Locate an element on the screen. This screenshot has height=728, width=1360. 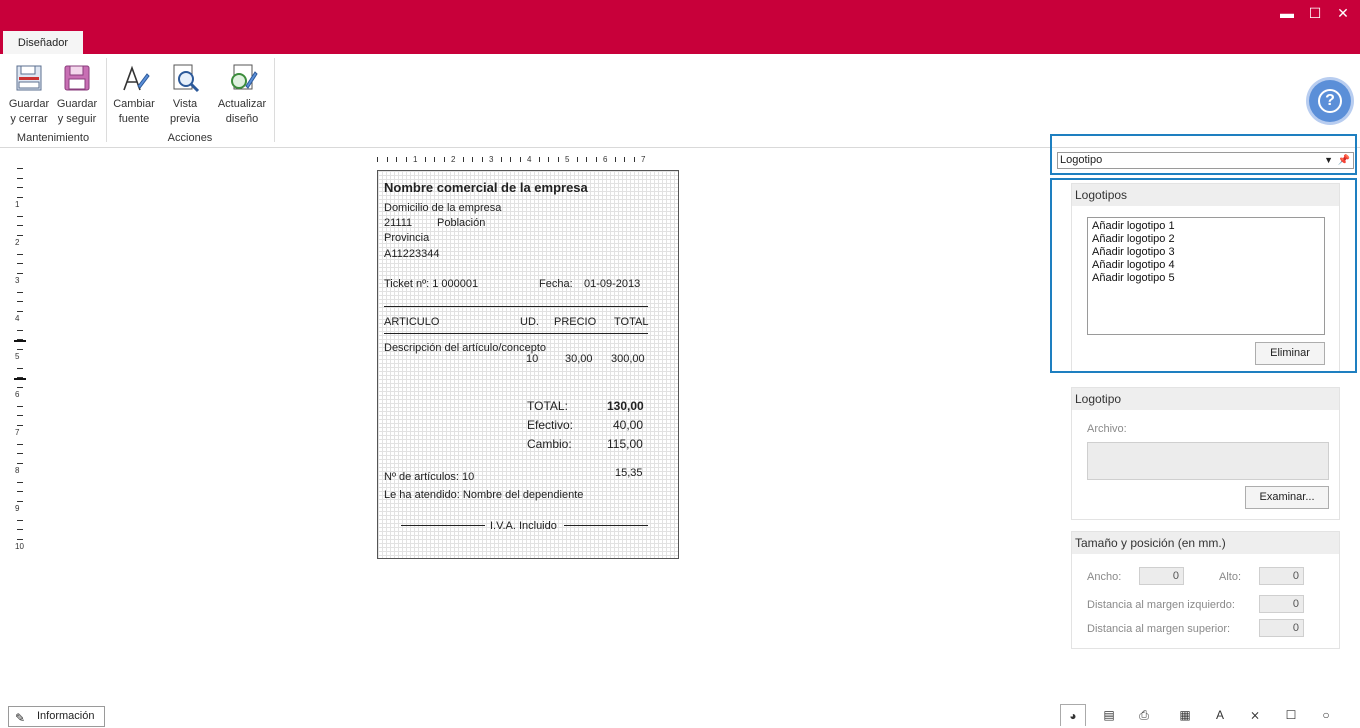
postal-code: 21111 is located at coordinates (398, 223).